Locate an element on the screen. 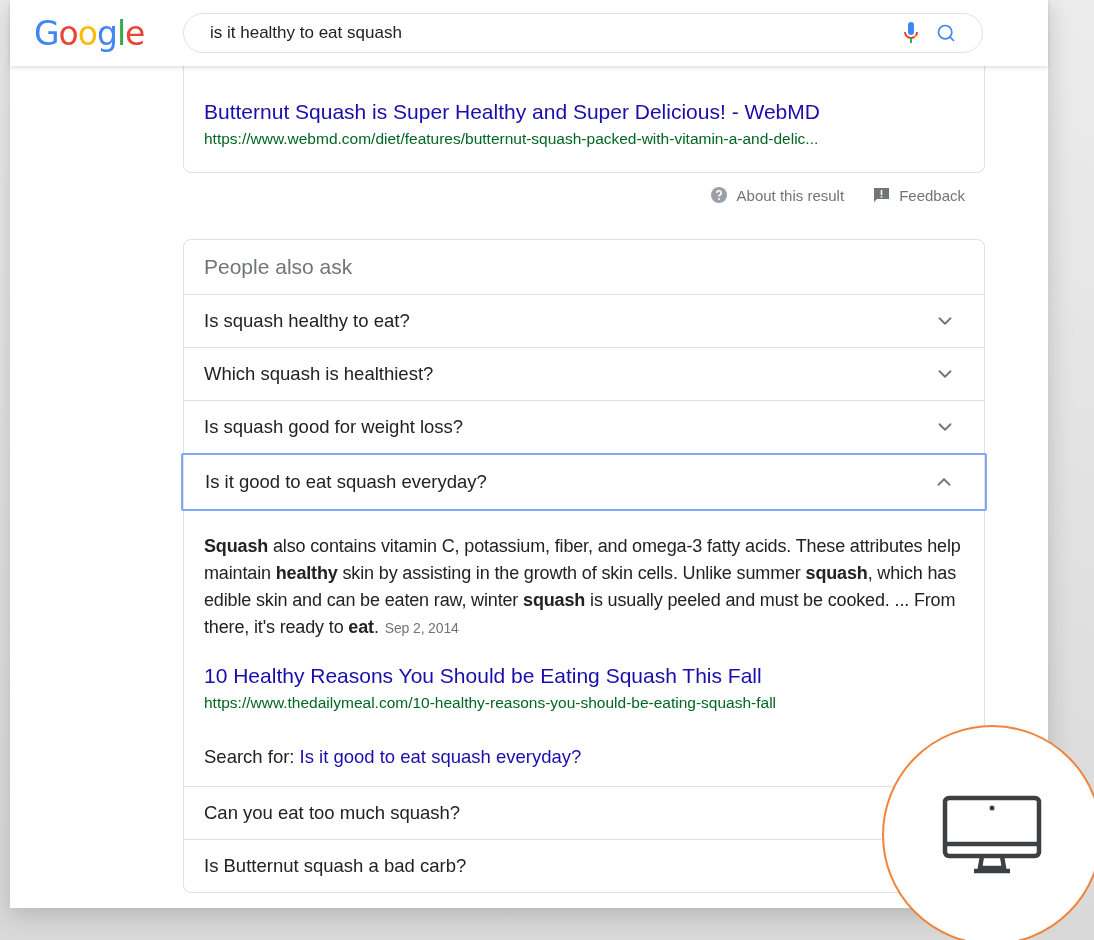  question-row: Which squash is healthiest? is located at coordinates (584, 373).